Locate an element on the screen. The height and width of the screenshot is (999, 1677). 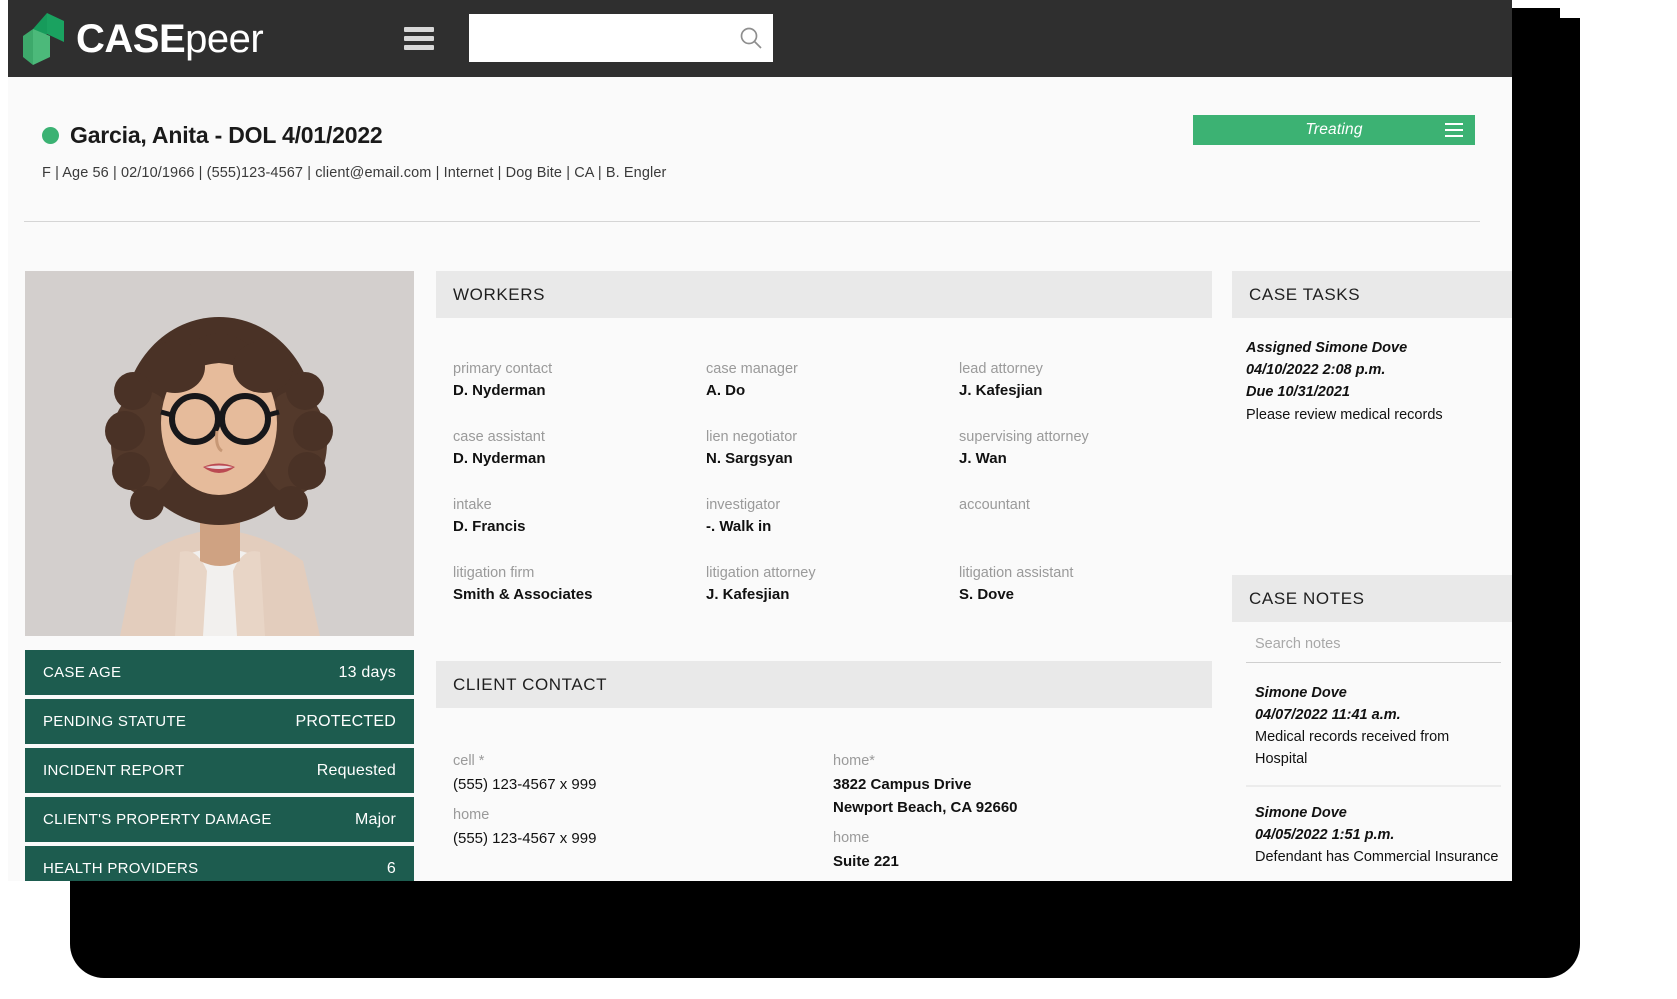
page-title: Garcia, Anita - DOL 4/01/2022 is located at coordinates (226, 135).